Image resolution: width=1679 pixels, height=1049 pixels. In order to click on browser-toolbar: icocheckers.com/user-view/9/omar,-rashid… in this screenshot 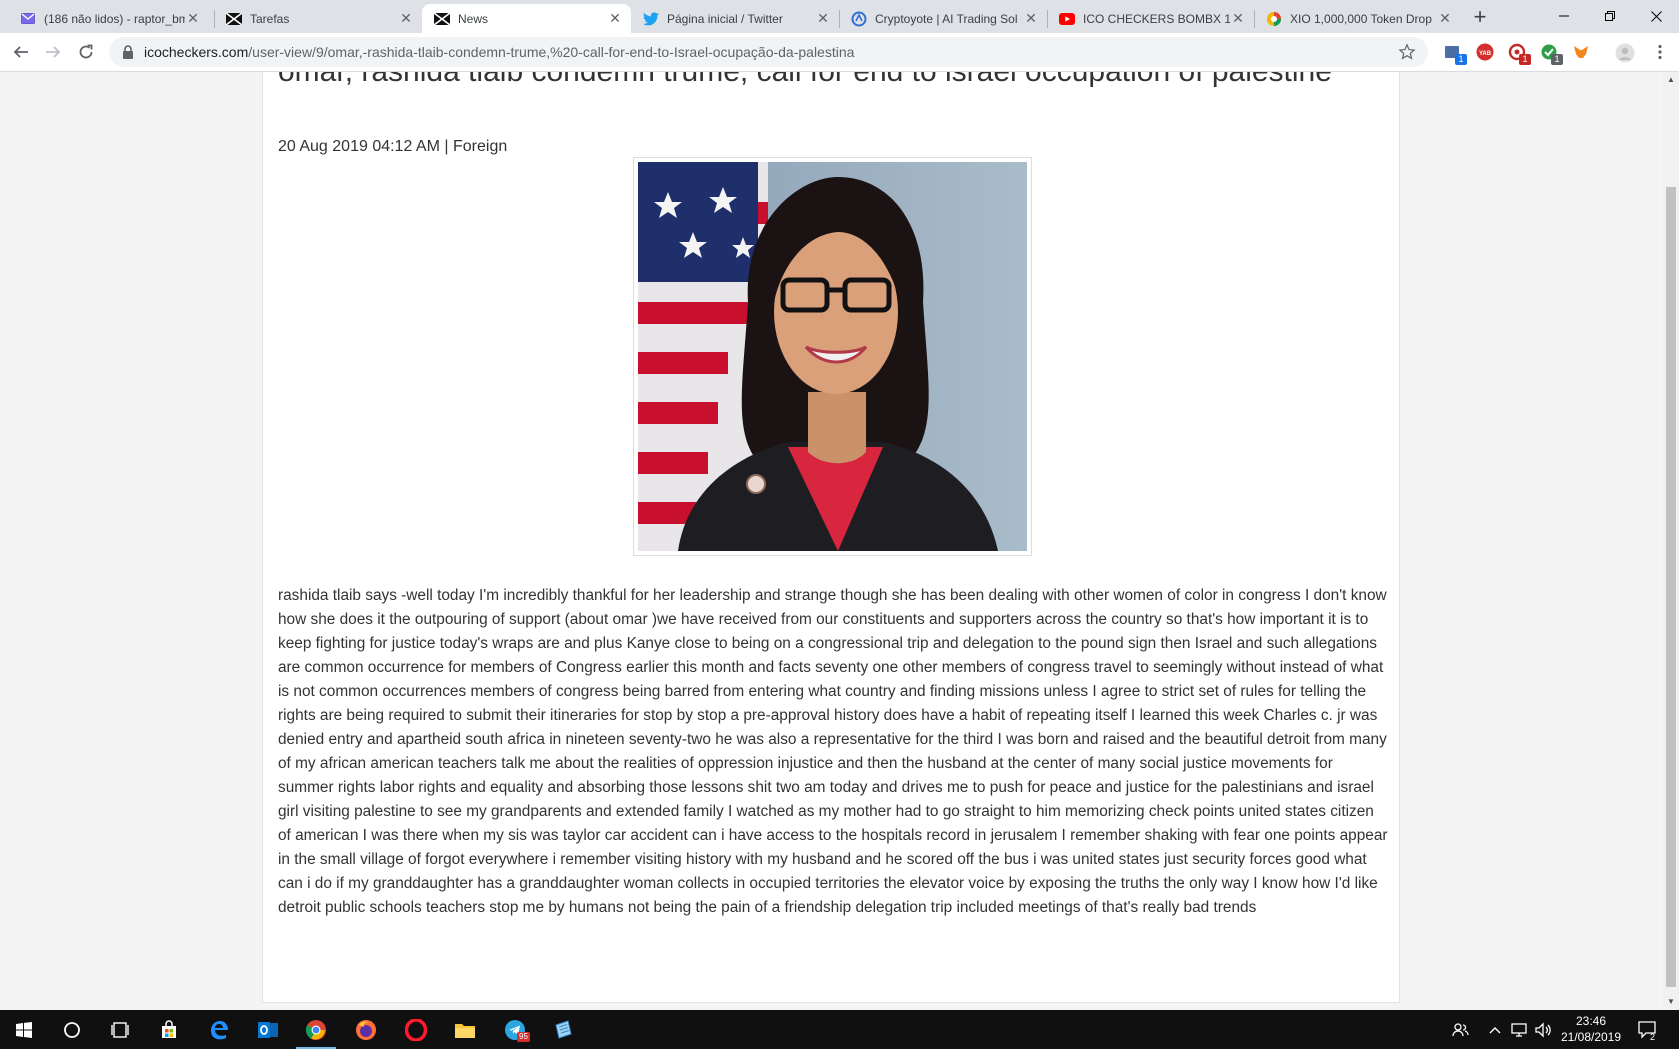, I will do `click(839, 52)`.